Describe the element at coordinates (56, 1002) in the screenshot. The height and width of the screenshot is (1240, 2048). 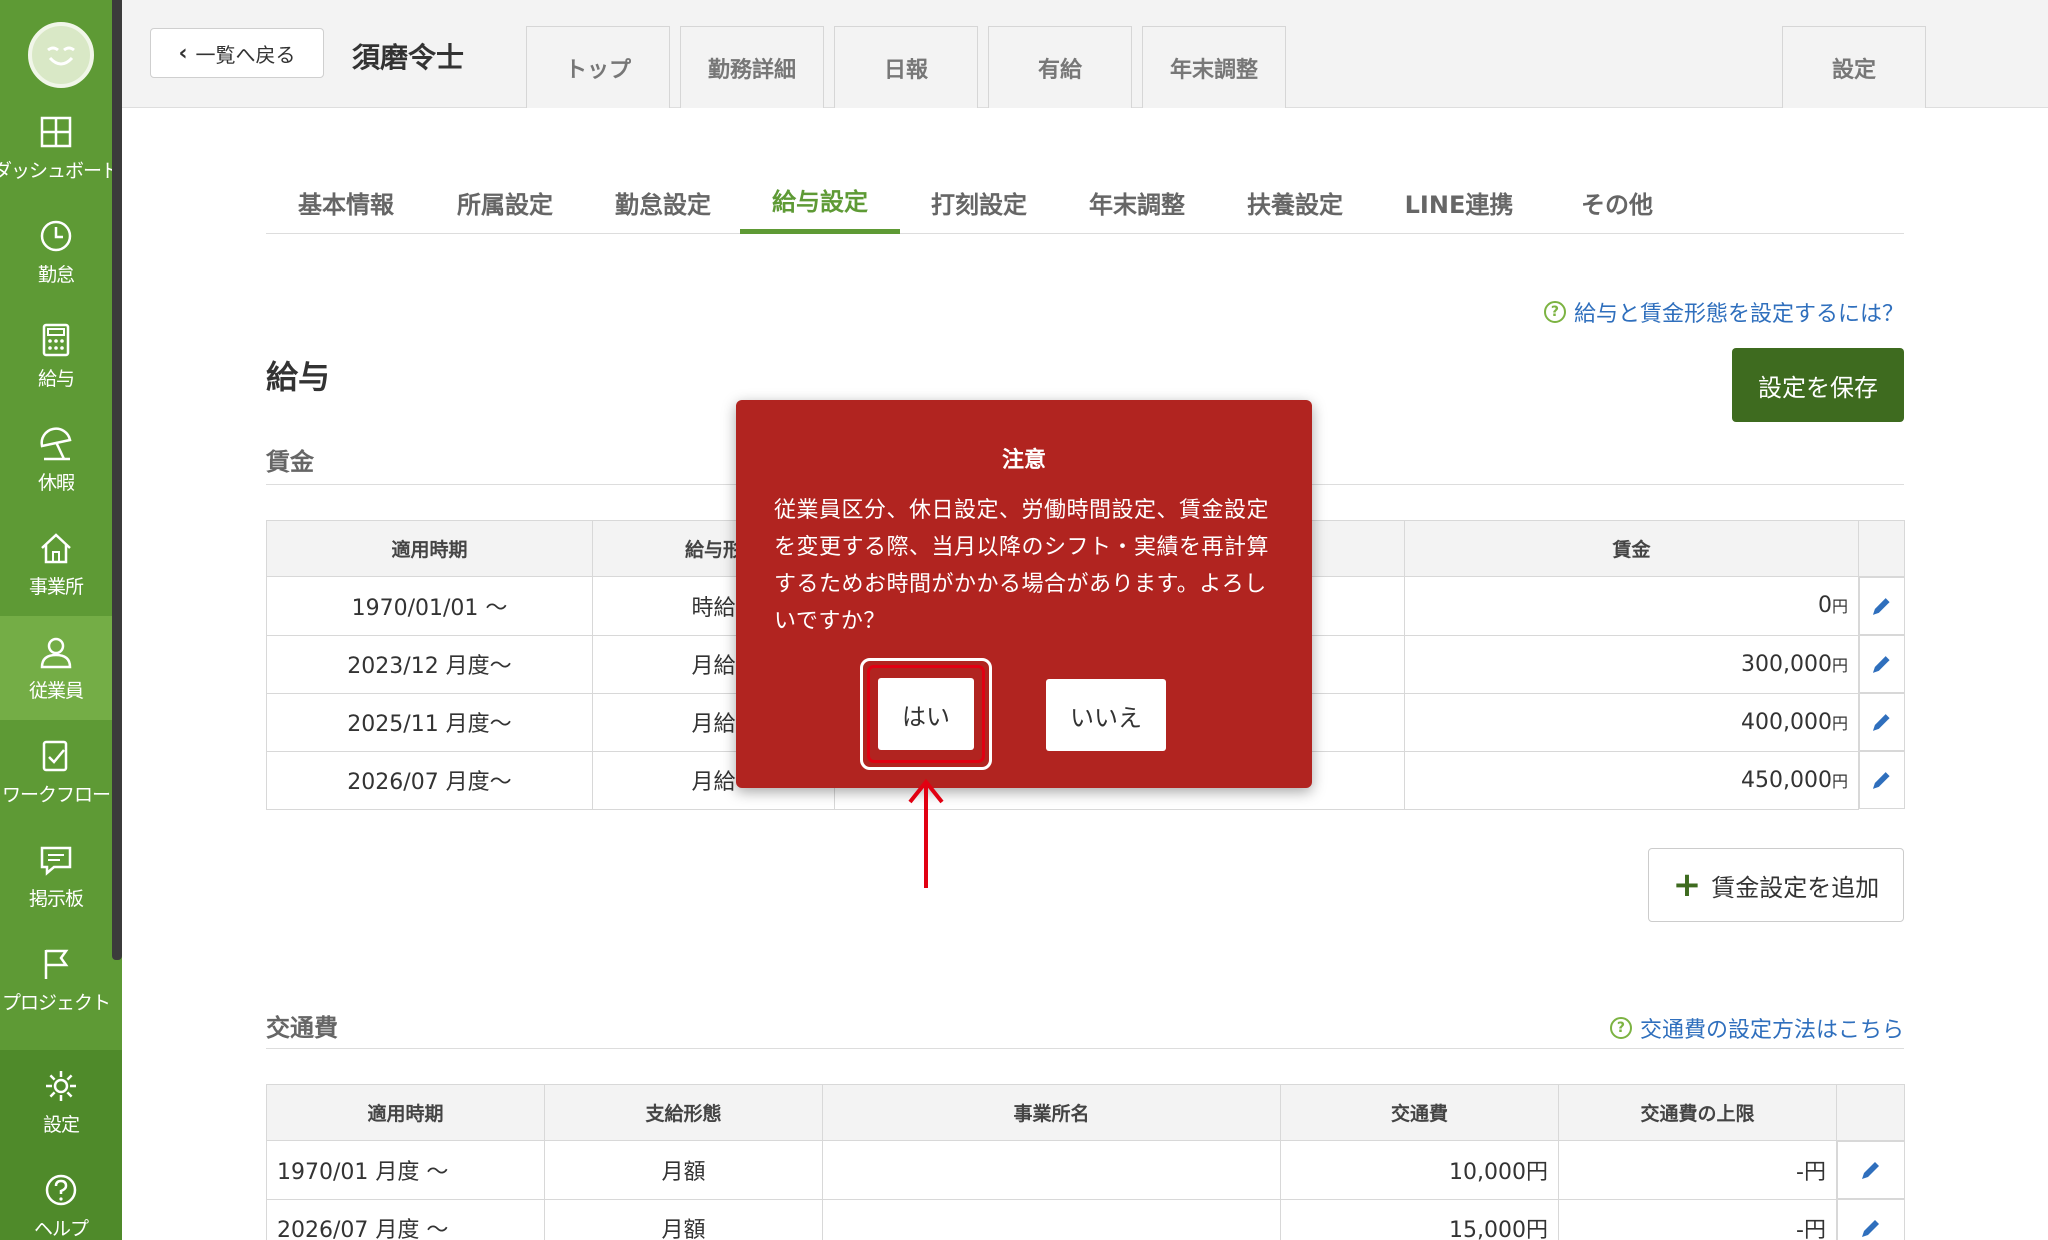
I see `sidebar-item-label: プロジェクト` at that location.